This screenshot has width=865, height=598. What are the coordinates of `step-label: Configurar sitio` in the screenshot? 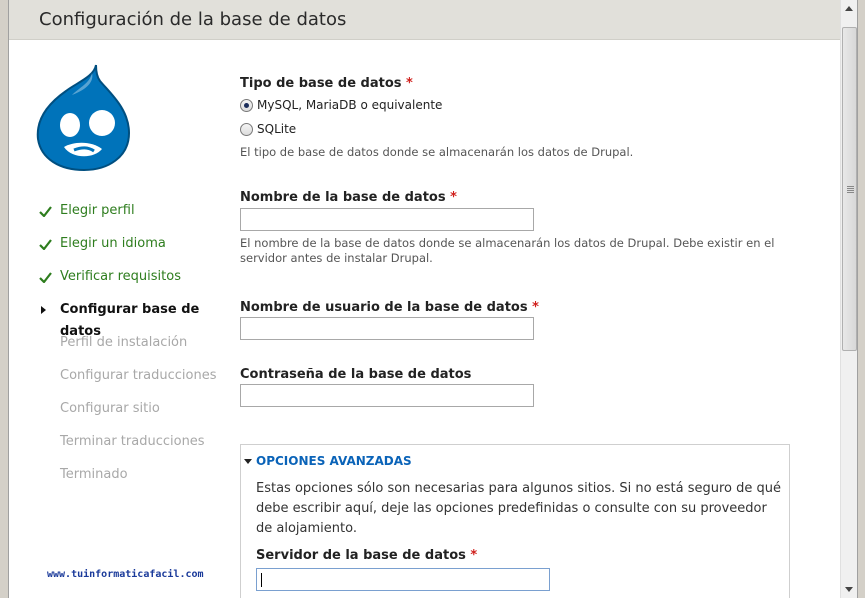 It's located at (110, 408).